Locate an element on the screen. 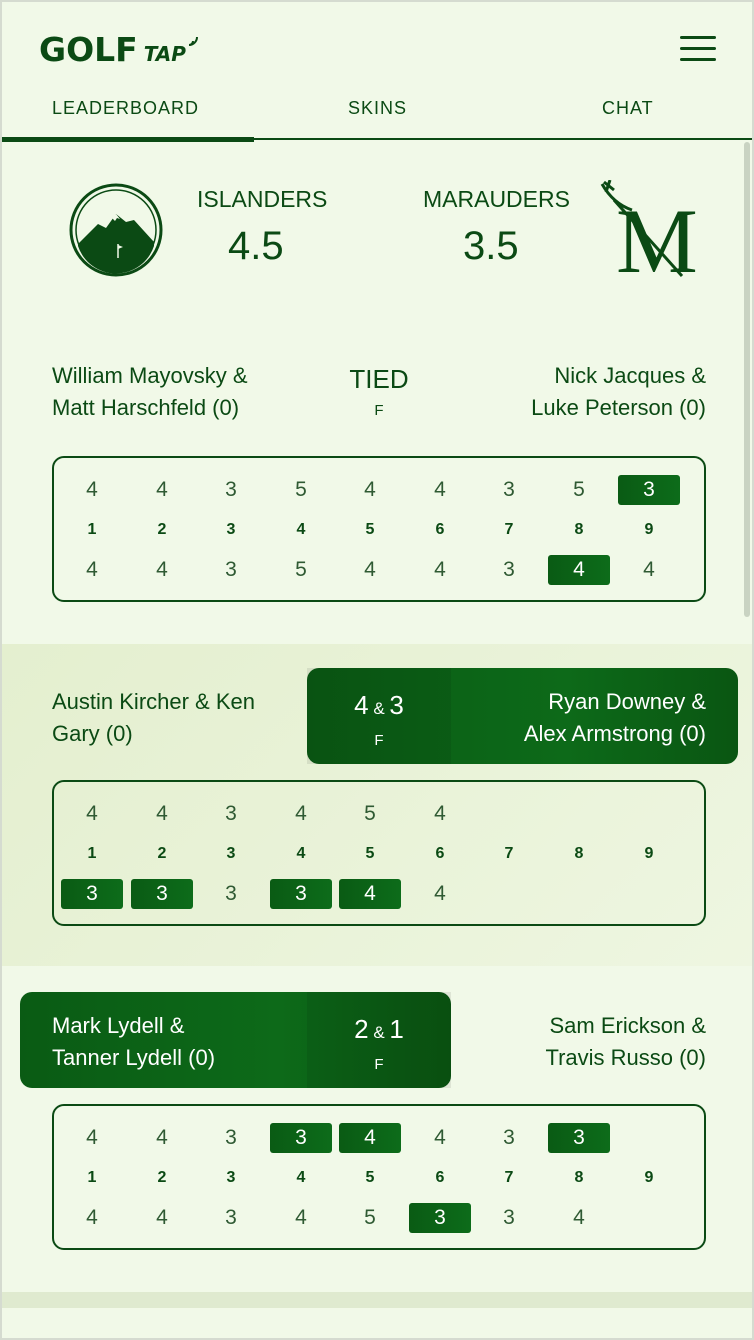  team-left-score: 4.5 is located at coordinates (256, 246).